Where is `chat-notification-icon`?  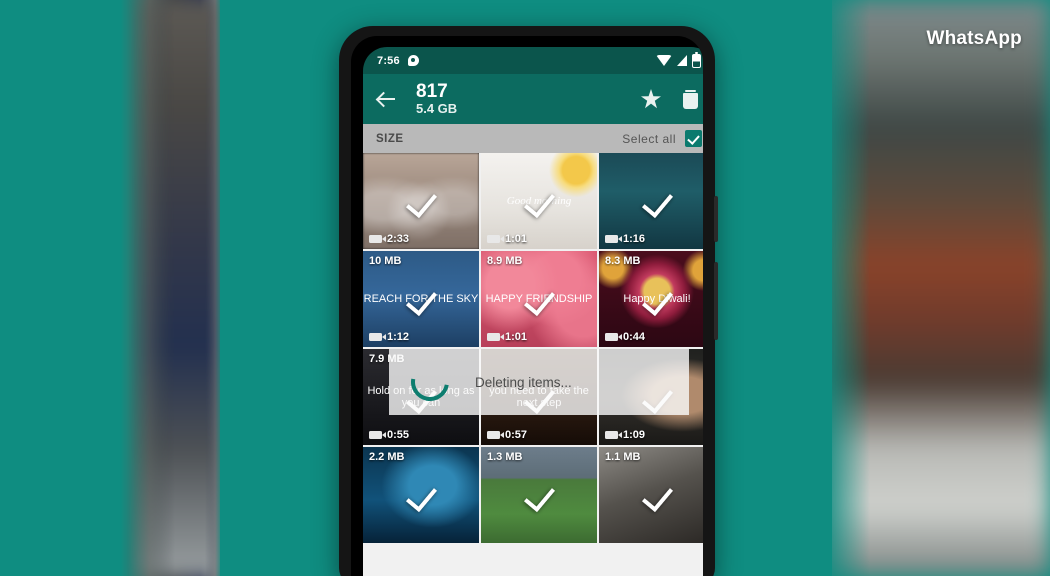
chat-notification-icon is located at coordinates (413, 60).